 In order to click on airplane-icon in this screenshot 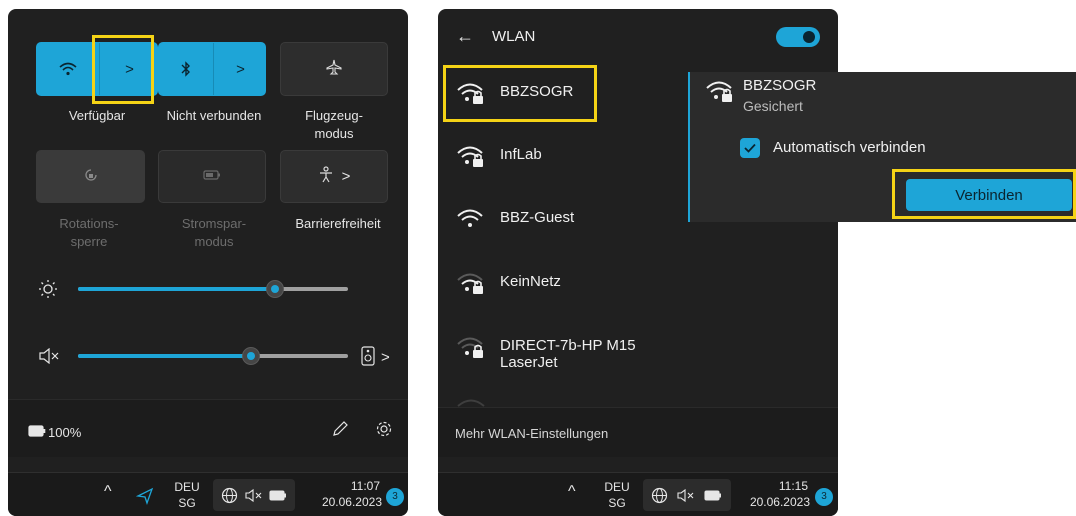, I will do `click(334, 69)`.